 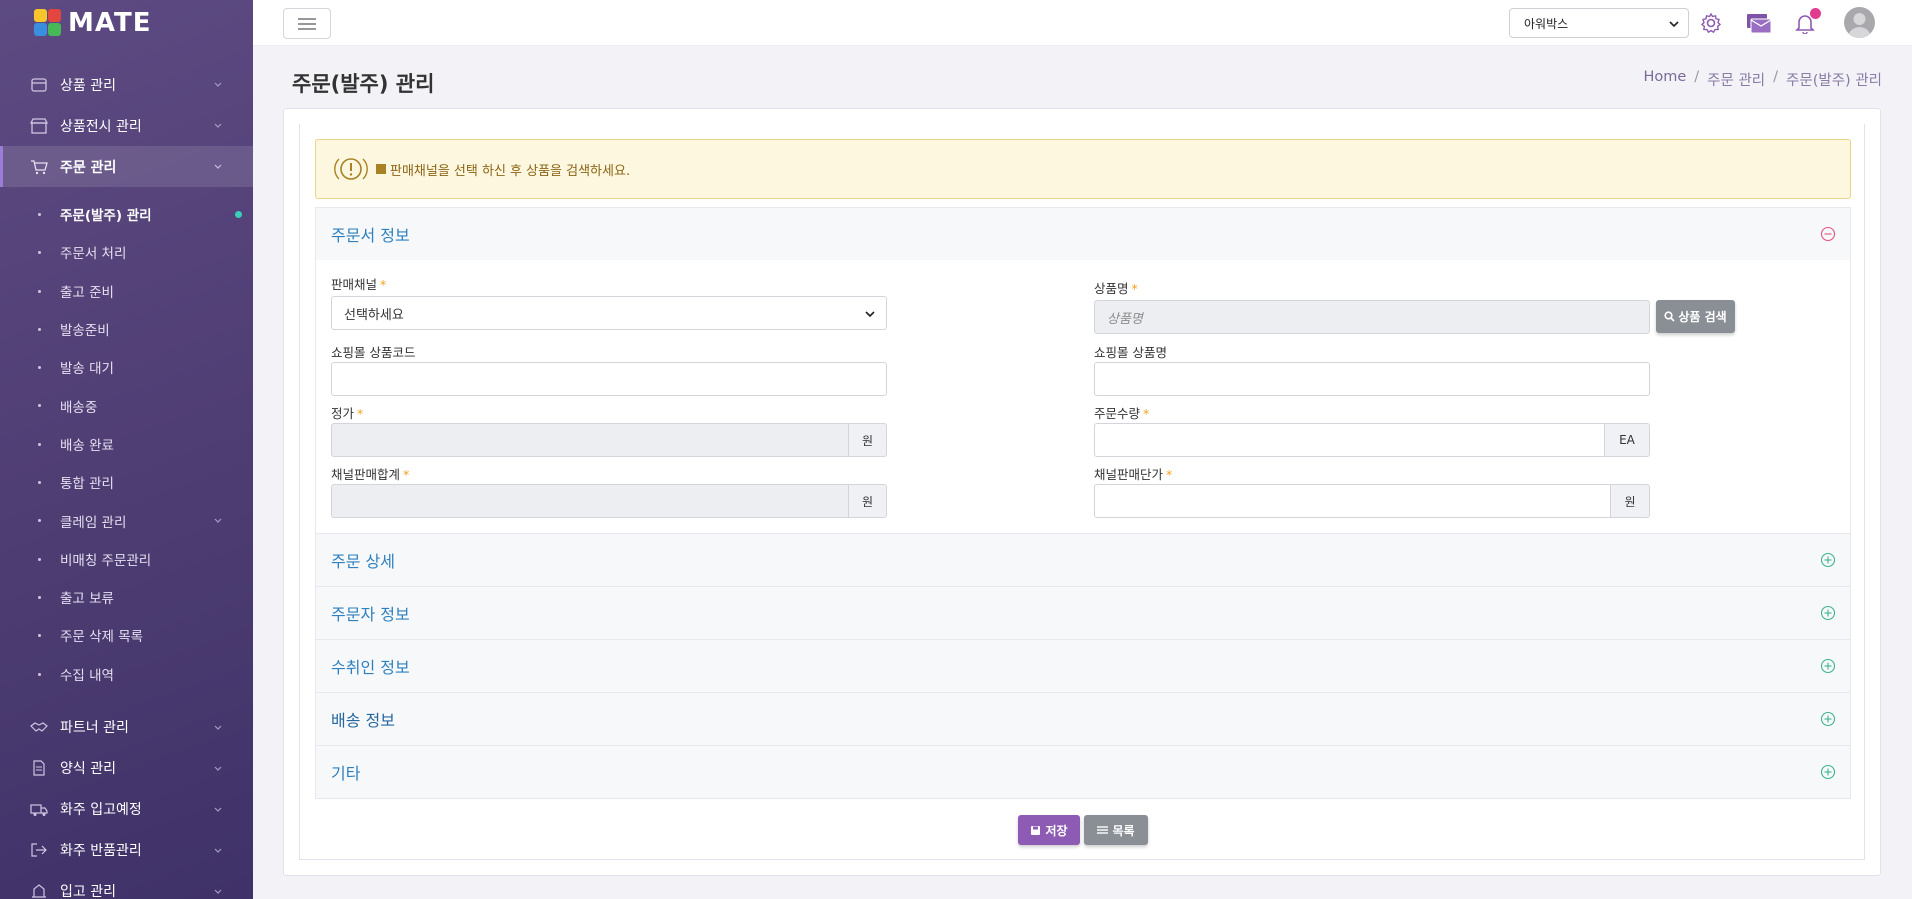 What do you see at coordinates (1083, 234) in the screenshot?
I see `order-info-header: 주문서 정보` at bounding box center [1083, 234].